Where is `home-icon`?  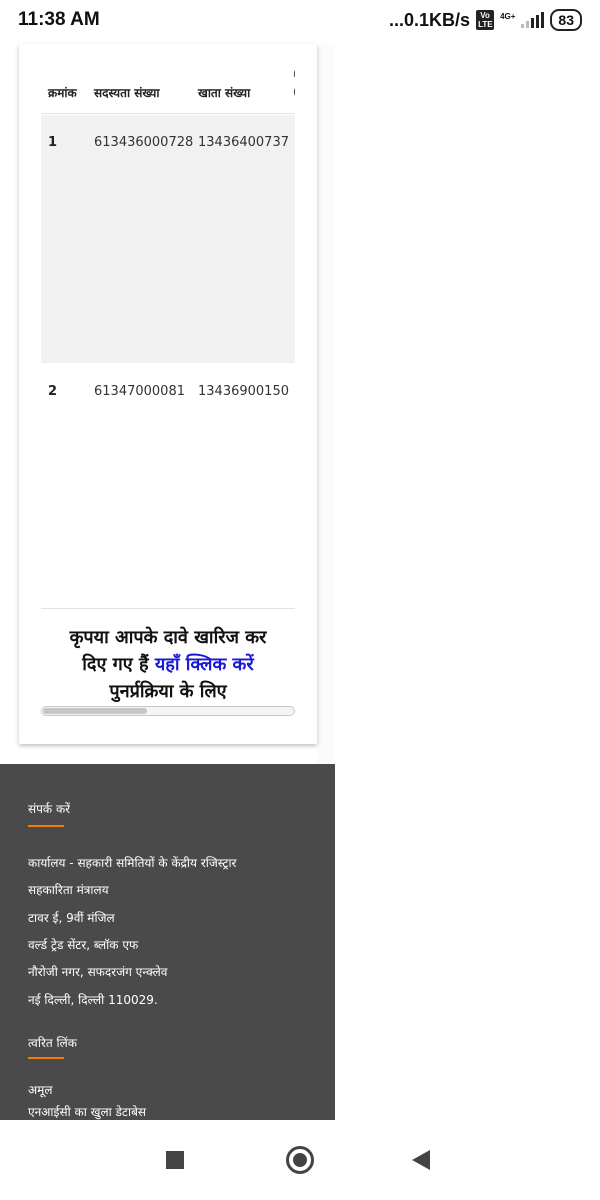
home-icon is located at coordinates (300, 1160).